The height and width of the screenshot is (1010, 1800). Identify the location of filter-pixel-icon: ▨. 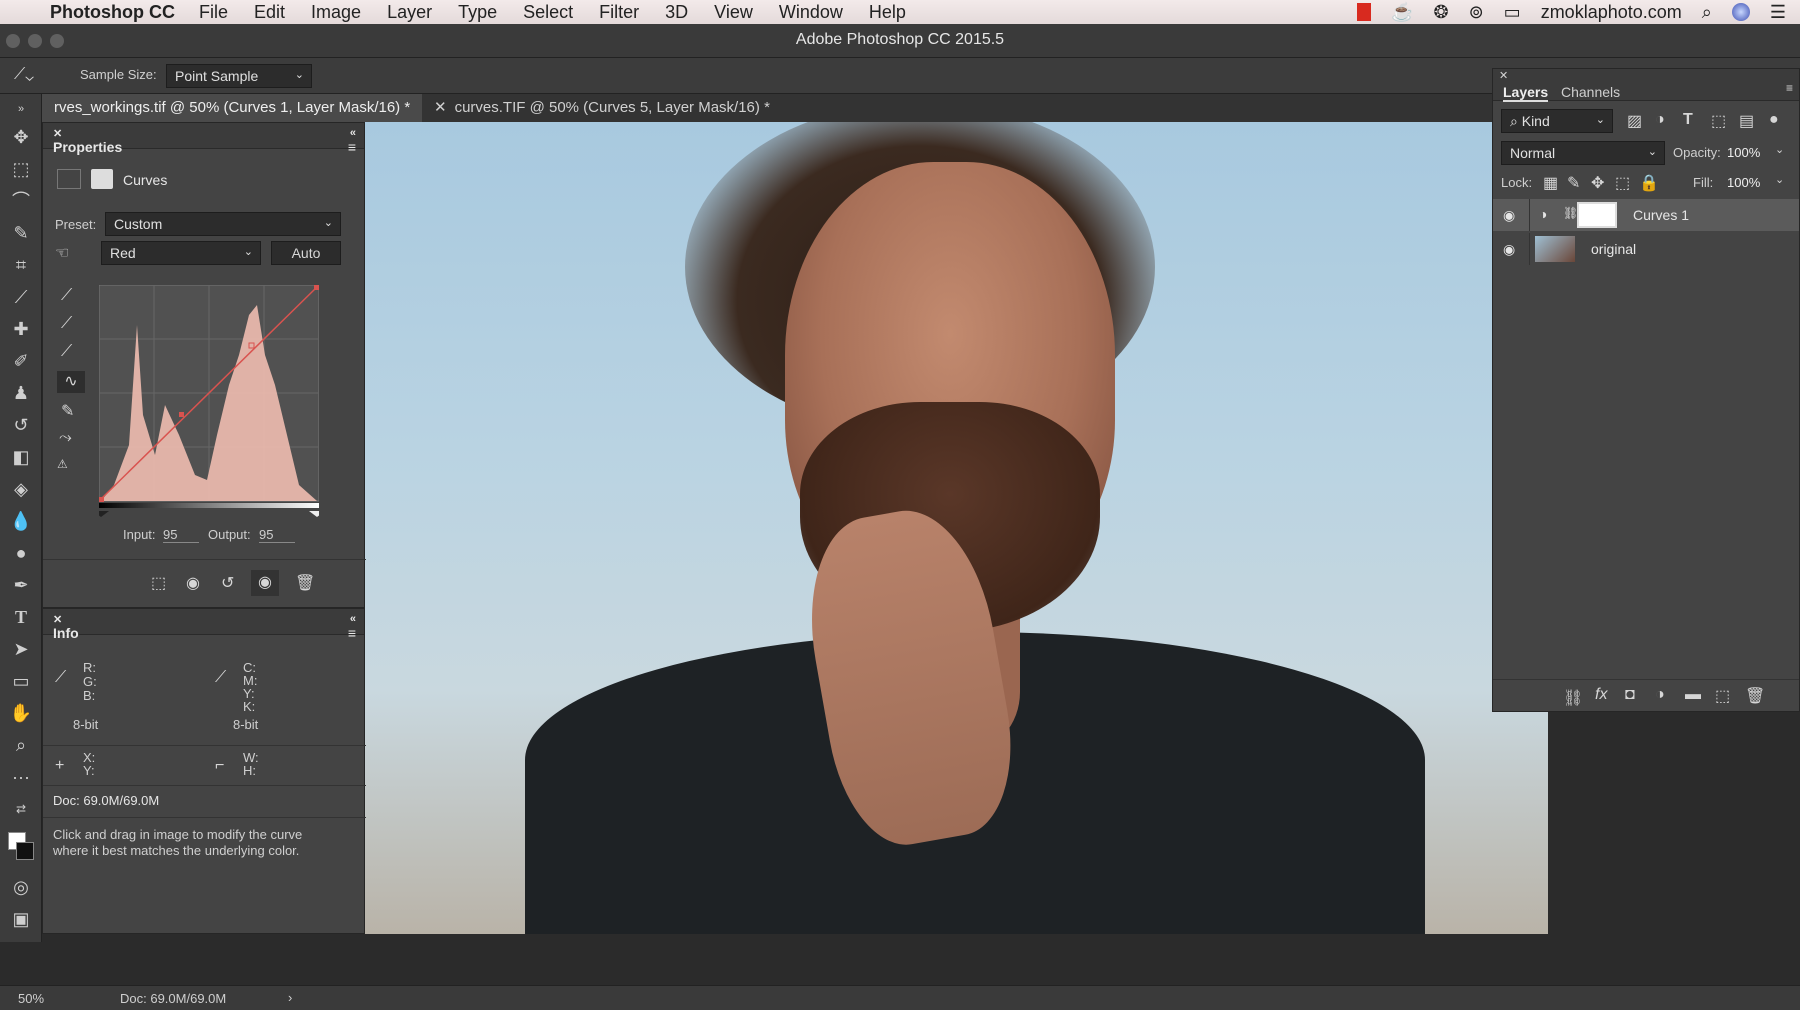
(1634, 121).